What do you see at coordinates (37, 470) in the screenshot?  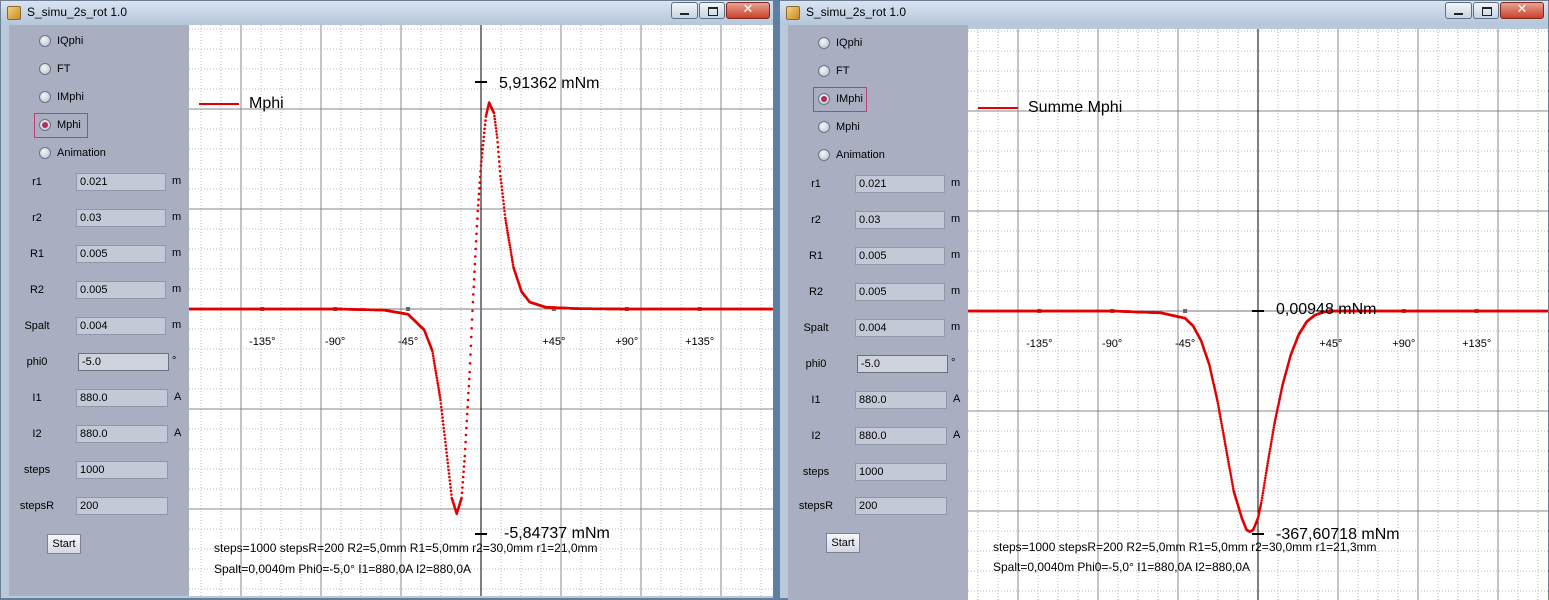 I see `field-label-steps: steps` at bounding box center [37, 470].